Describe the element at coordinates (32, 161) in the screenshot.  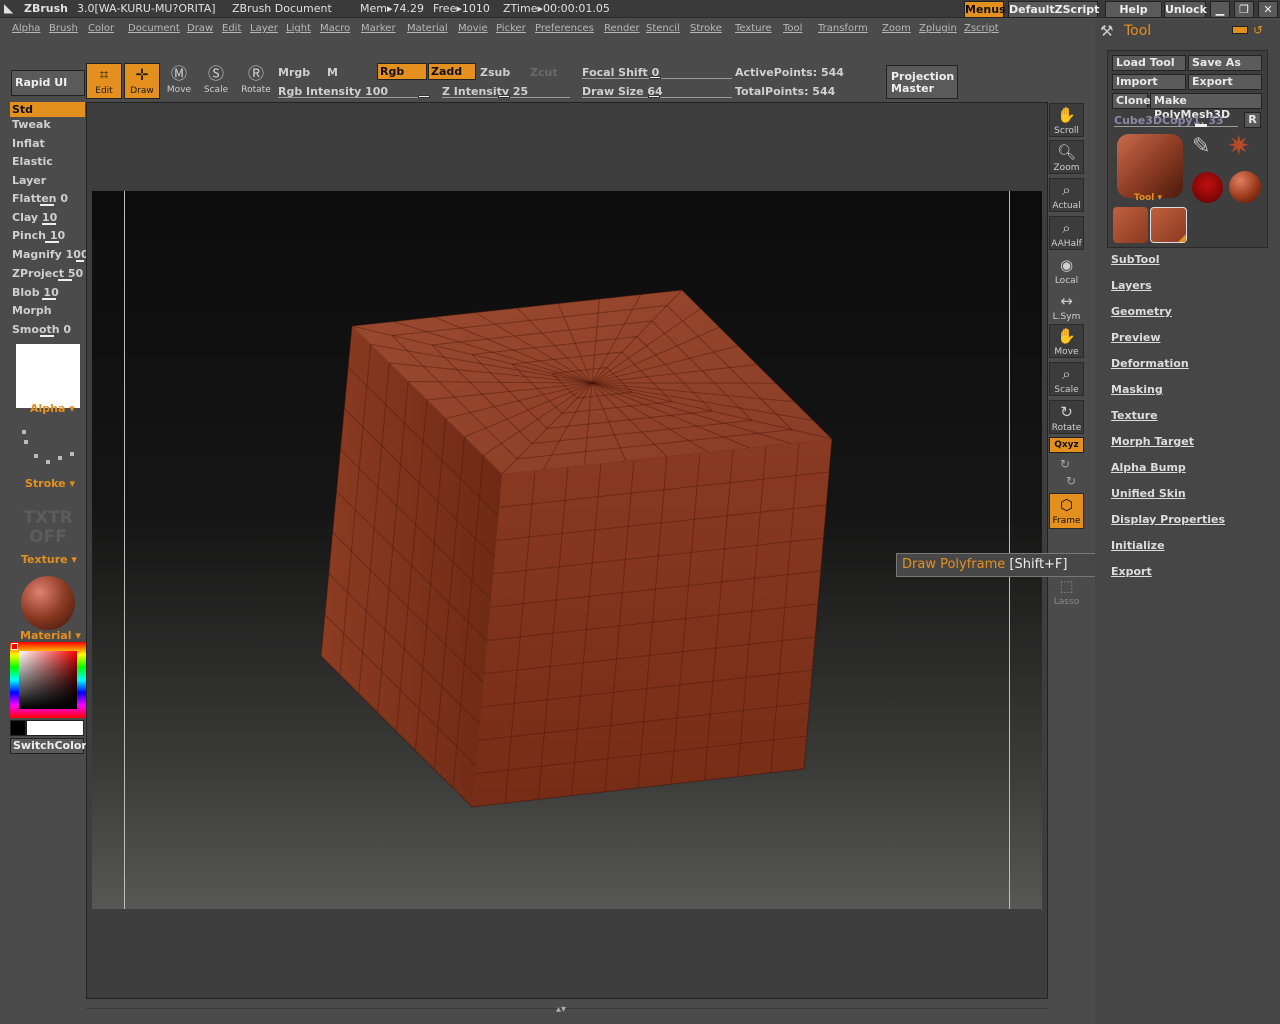
I see `brush-elastic: Elastic` at that location.